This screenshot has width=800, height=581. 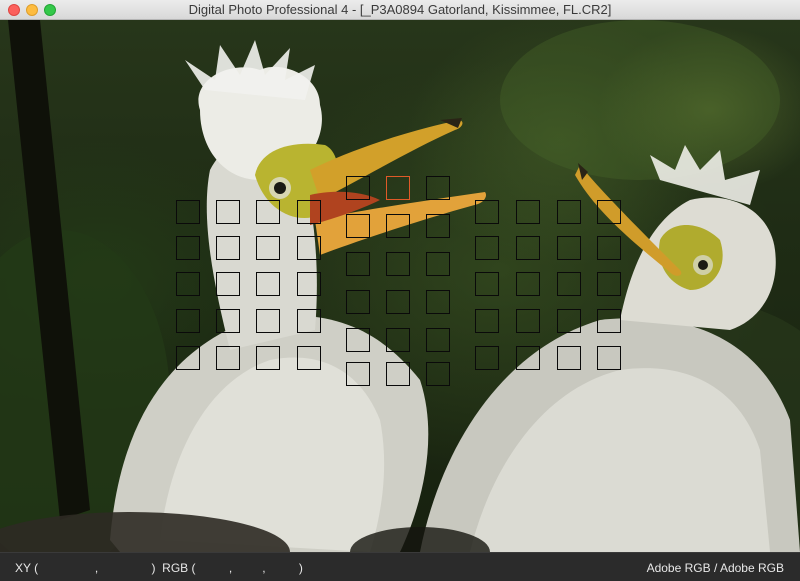 I want to click on rgb-label: RGB (, so click(x=179, y=568).